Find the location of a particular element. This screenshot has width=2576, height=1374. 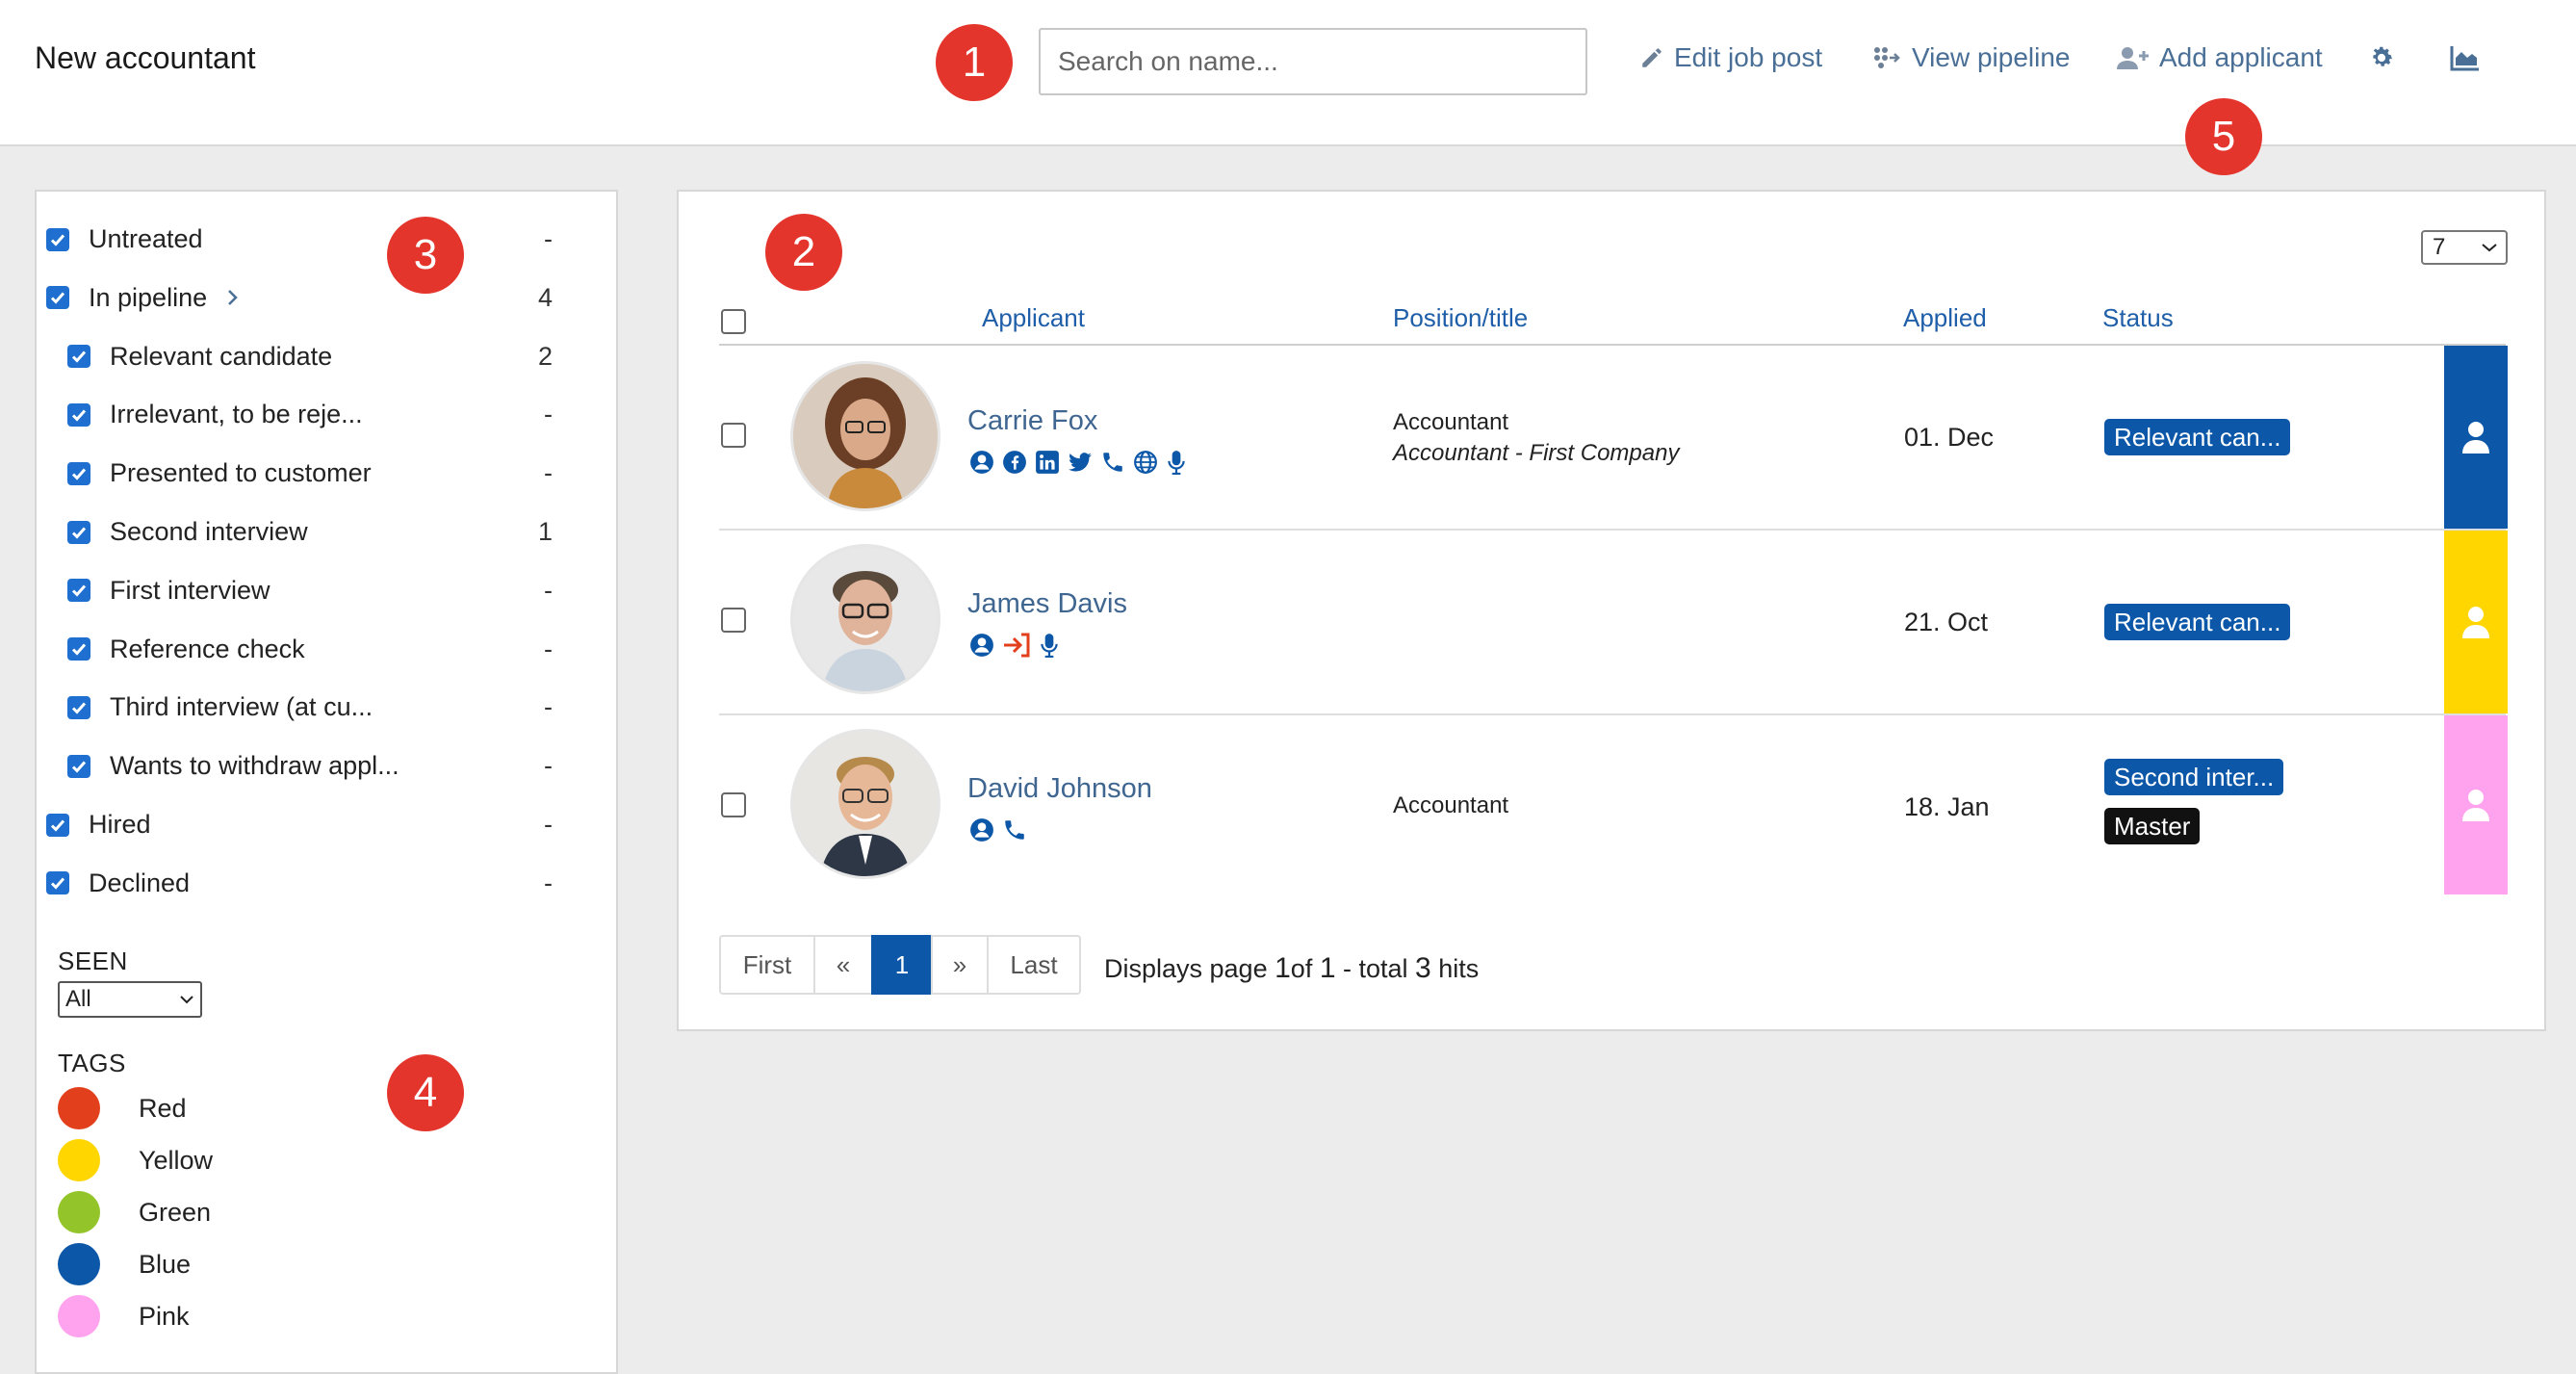

column-header-position: Position/title is located at coordinates (1461, 318).